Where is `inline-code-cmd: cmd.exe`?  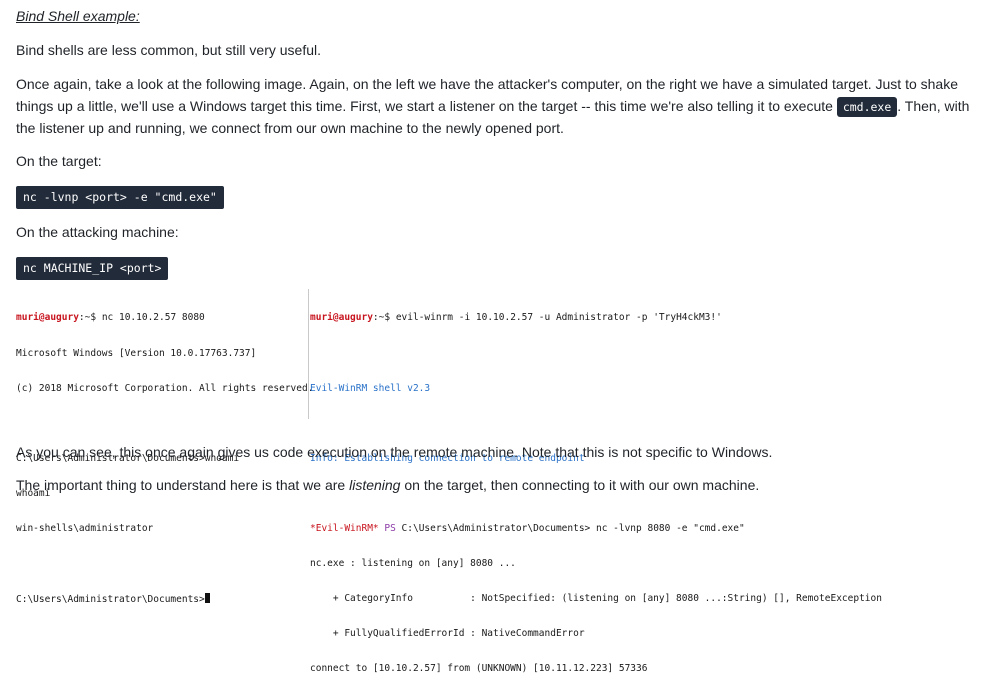 inline-code-cmd: cmd.exe is located at coordinates (867, 107).